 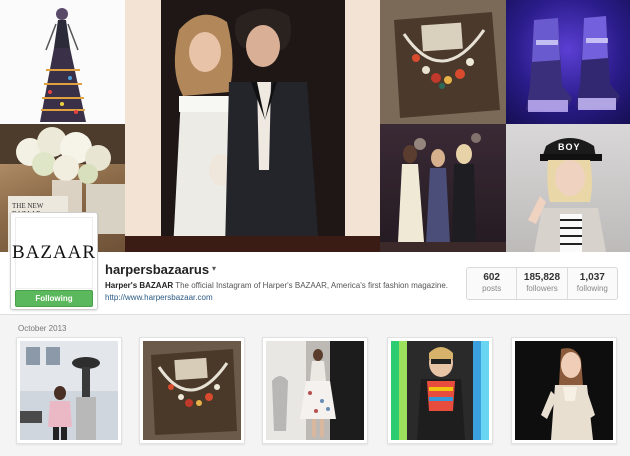 What do you see at coordinates (568, 188) in the screenshot?
I see `girl-cap-photo: BOY` at bounding box center [568, 188].